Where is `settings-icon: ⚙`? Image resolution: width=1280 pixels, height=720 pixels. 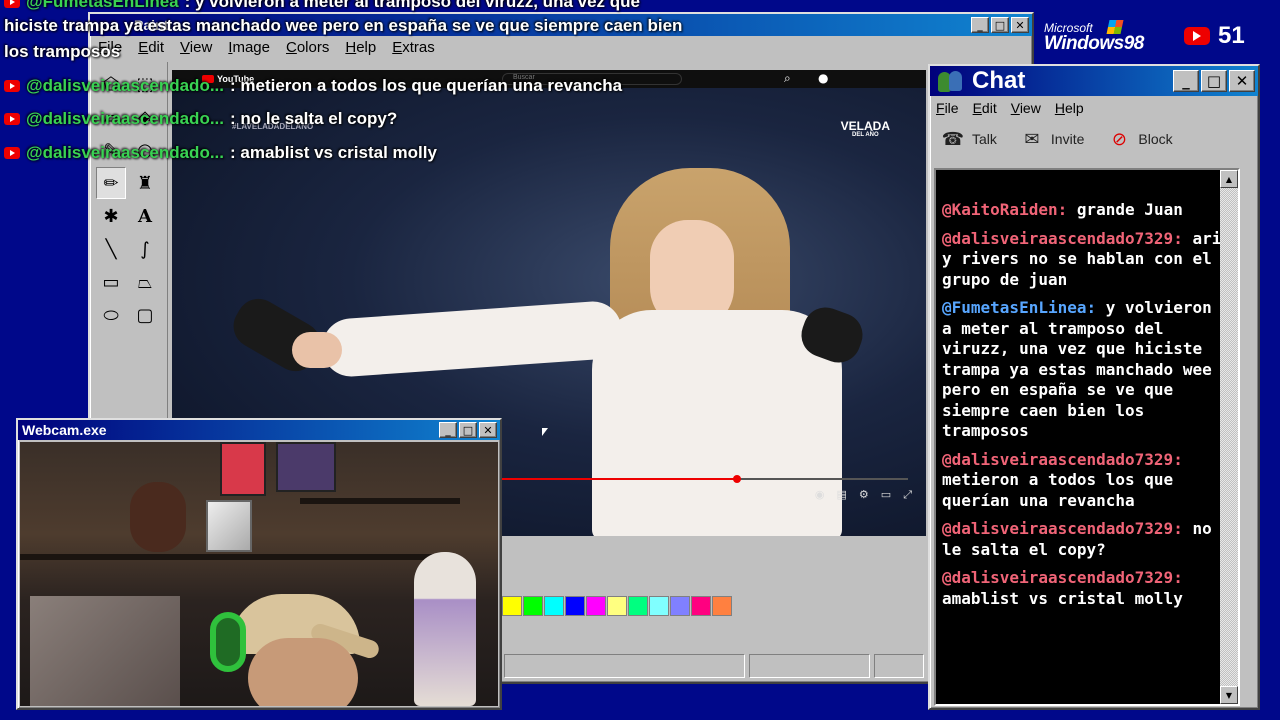 settings-icon: ⚙ is located at coordinates (864, 495).